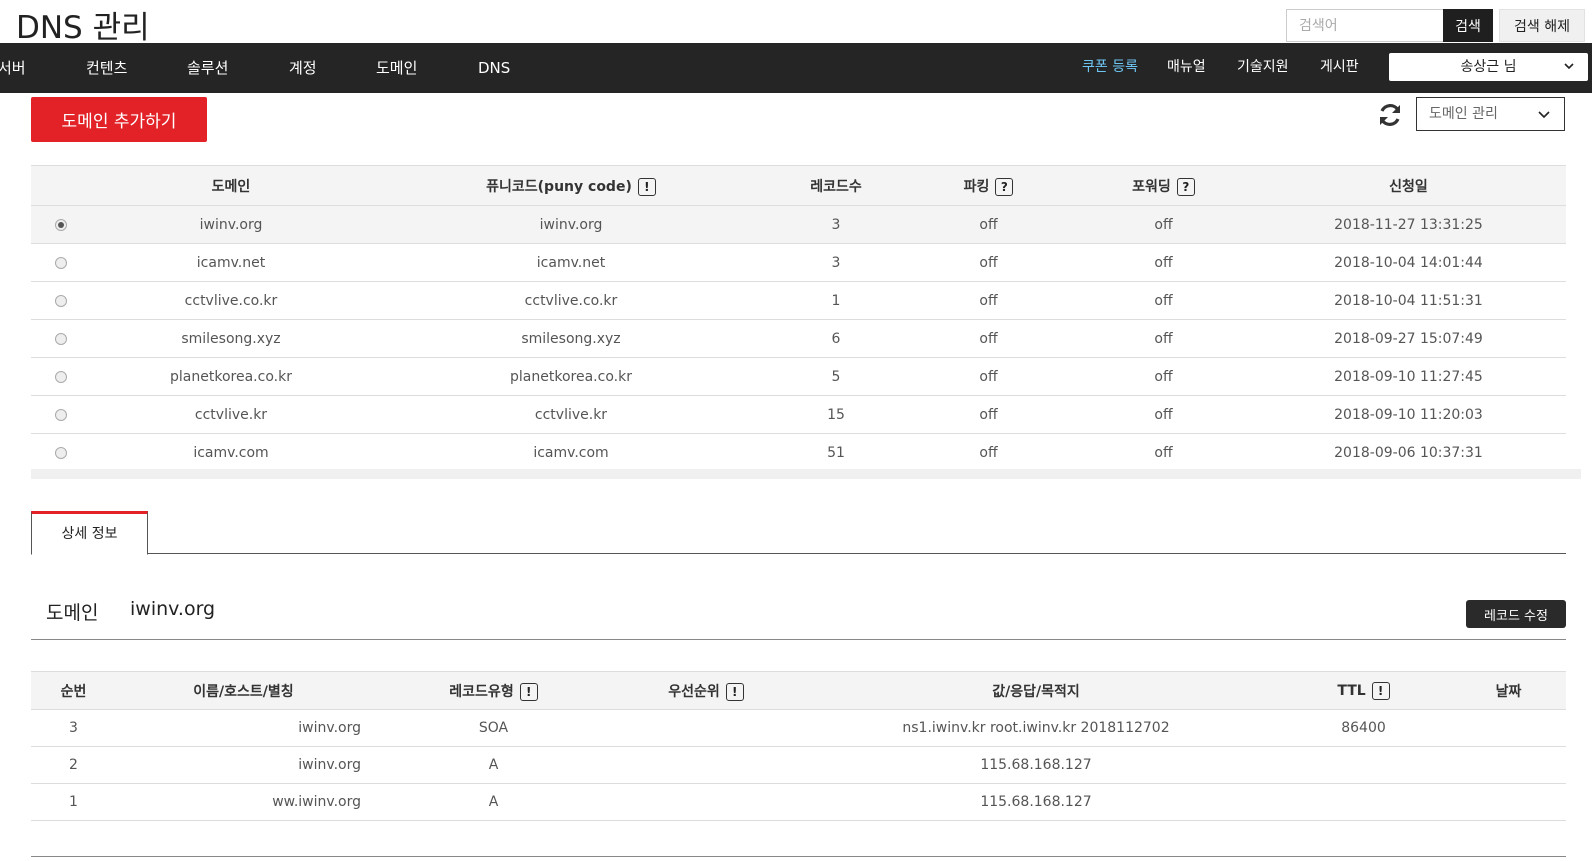  I want to click on column-header-type: 레코드유형!, so click(493, 690).